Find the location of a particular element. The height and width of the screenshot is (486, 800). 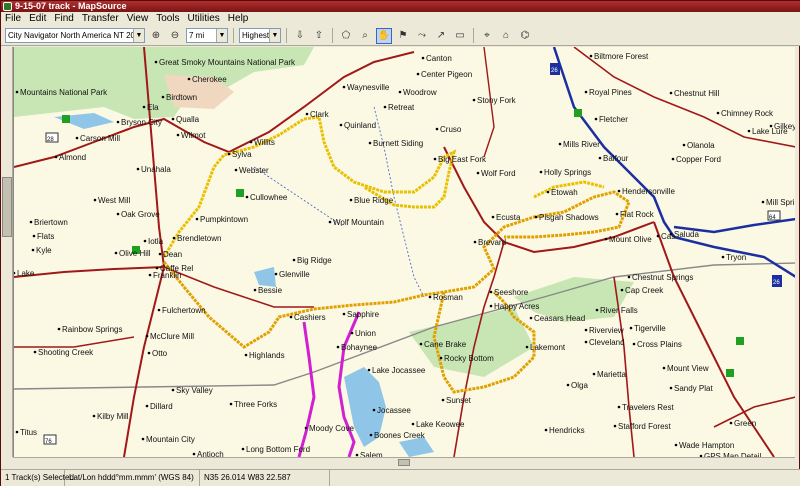

place-label: Chestnut Springs is located at coordinates (662, 277).